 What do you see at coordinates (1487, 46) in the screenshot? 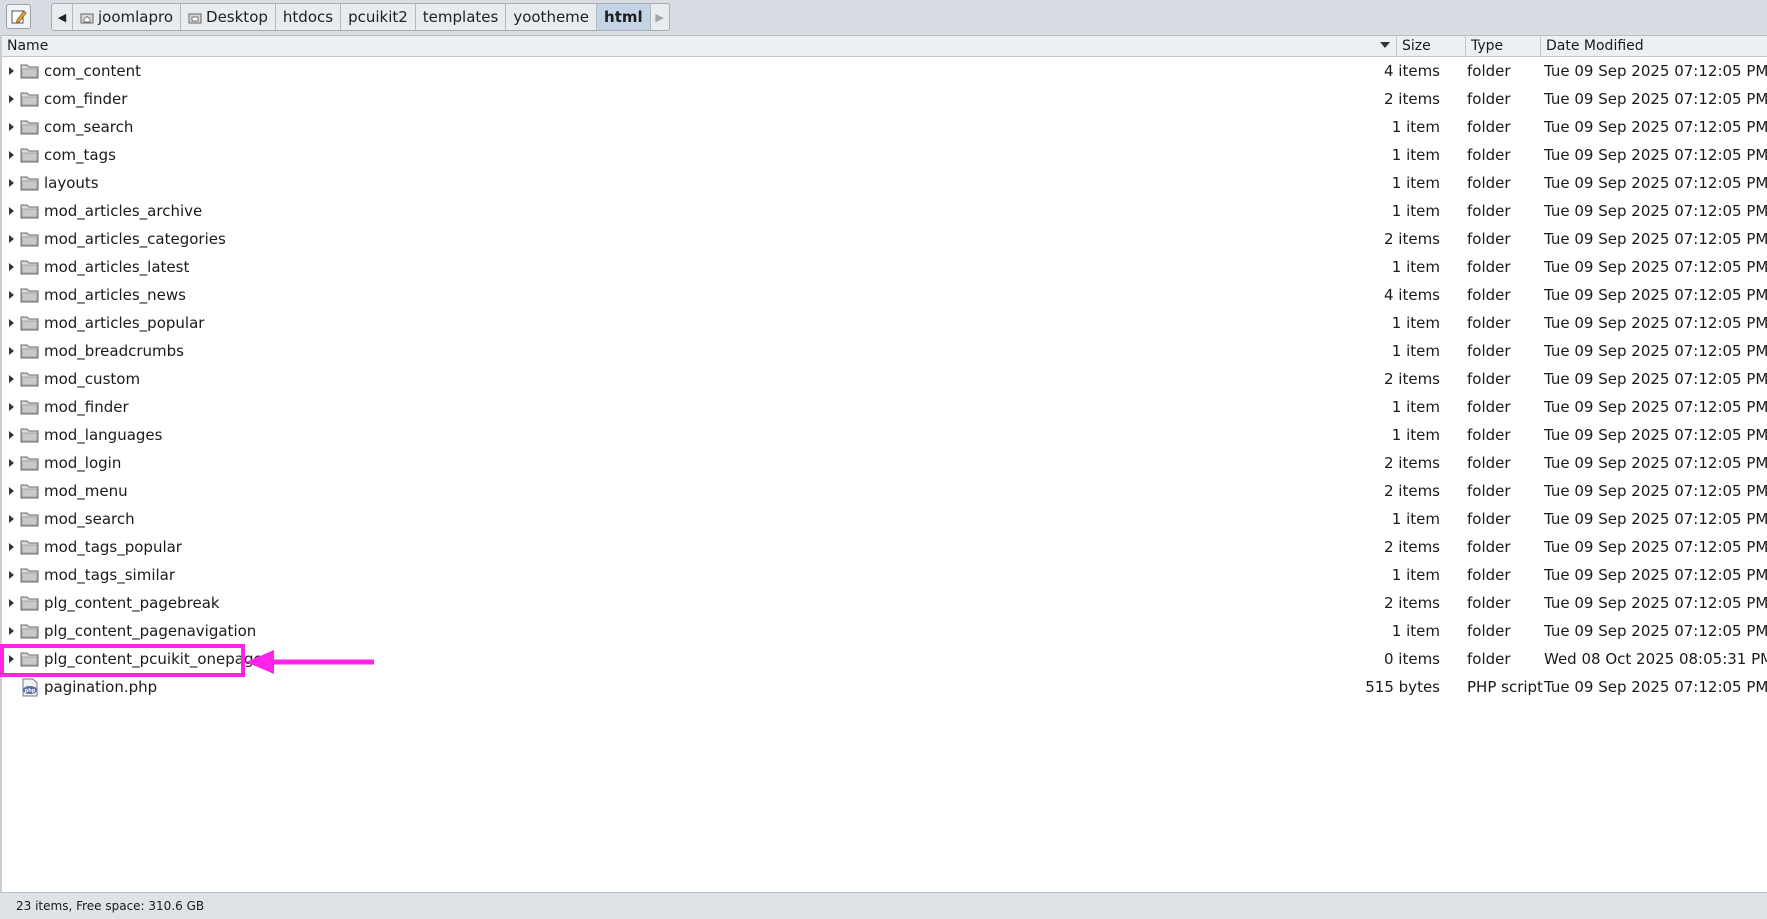
I see `column-type-label: Type` at bounding box center [1487, 46].